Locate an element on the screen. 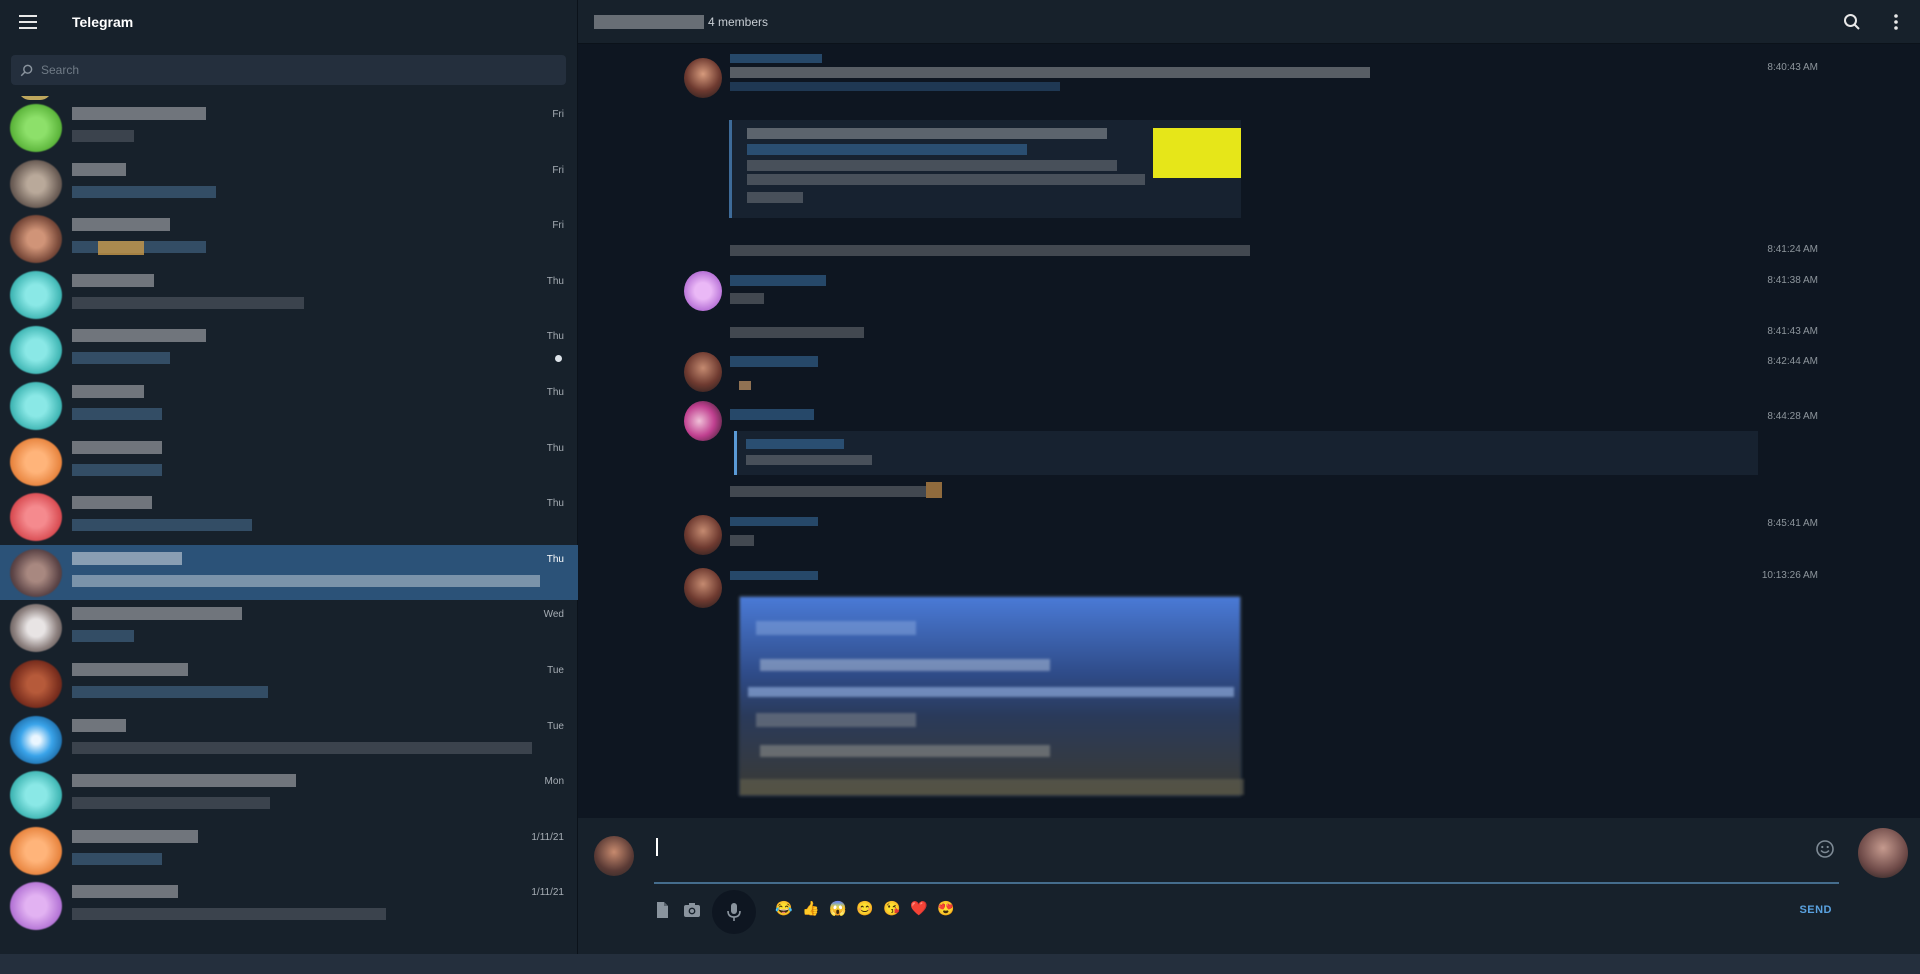  emoji-thumbs-up-button: 👍 is located at coordinates (811, 908).